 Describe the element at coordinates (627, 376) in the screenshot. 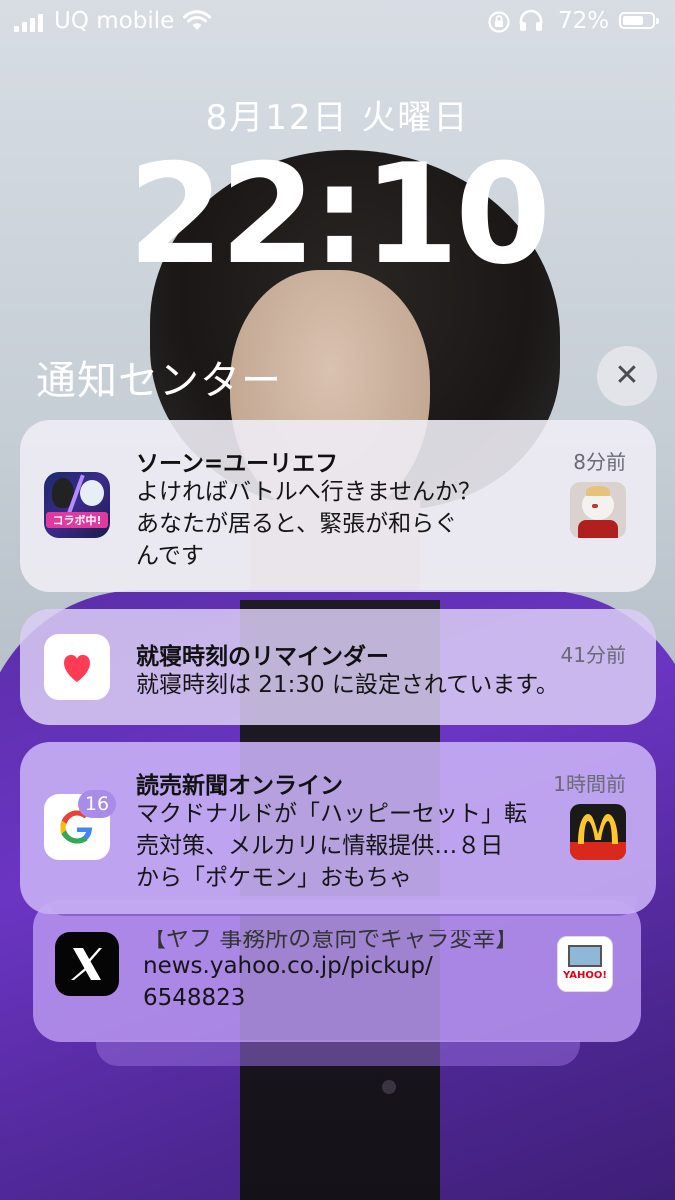

I see `close-icon: ✕` at that location.